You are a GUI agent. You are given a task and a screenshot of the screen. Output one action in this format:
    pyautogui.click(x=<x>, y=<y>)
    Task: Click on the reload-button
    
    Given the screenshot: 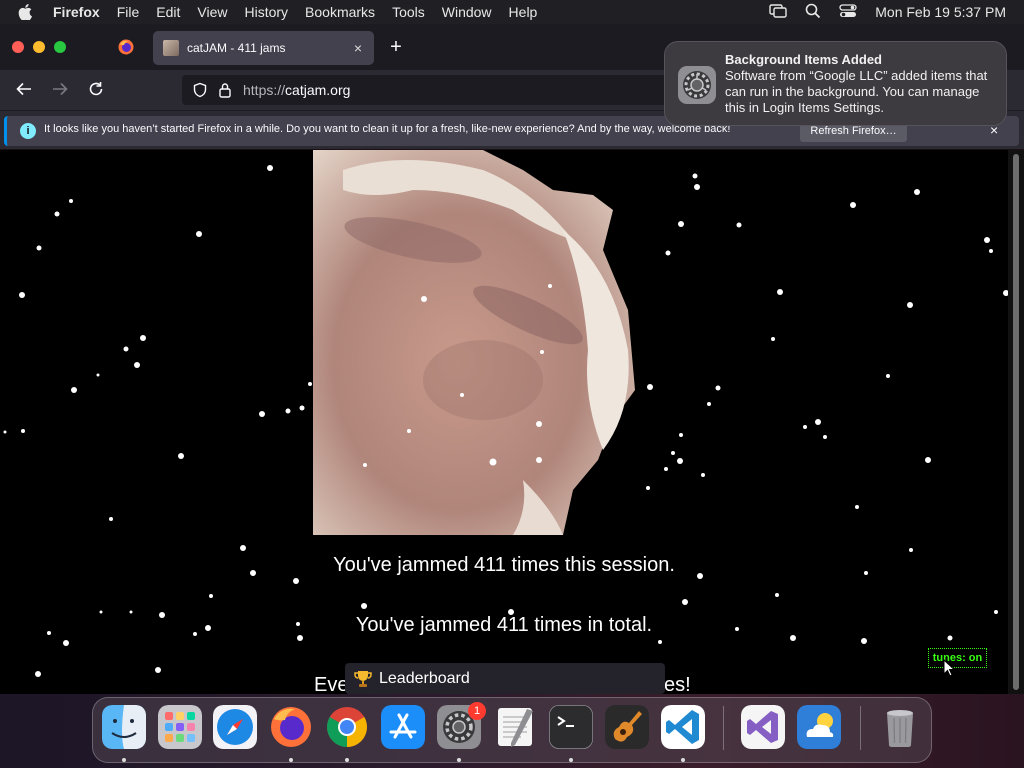 What is the action you would take?
    pyautogui.click(x=96, y=90)
    